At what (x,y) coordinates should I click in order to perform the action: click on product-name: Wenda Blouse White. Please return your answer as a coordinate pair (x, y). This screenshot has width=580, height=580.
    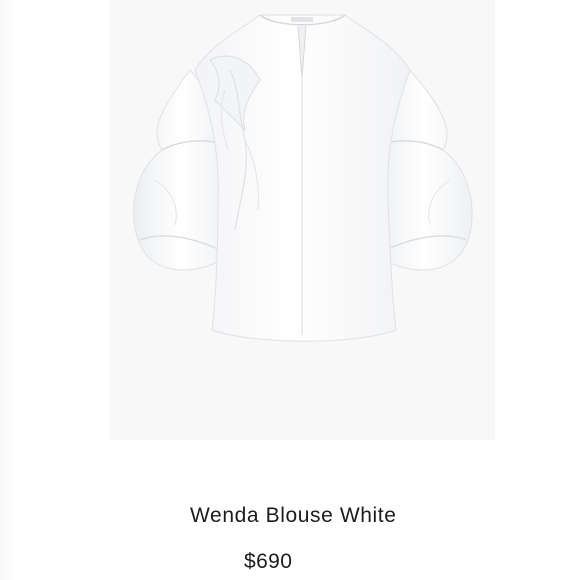
    Looking at the image, I should click on (293, 516).